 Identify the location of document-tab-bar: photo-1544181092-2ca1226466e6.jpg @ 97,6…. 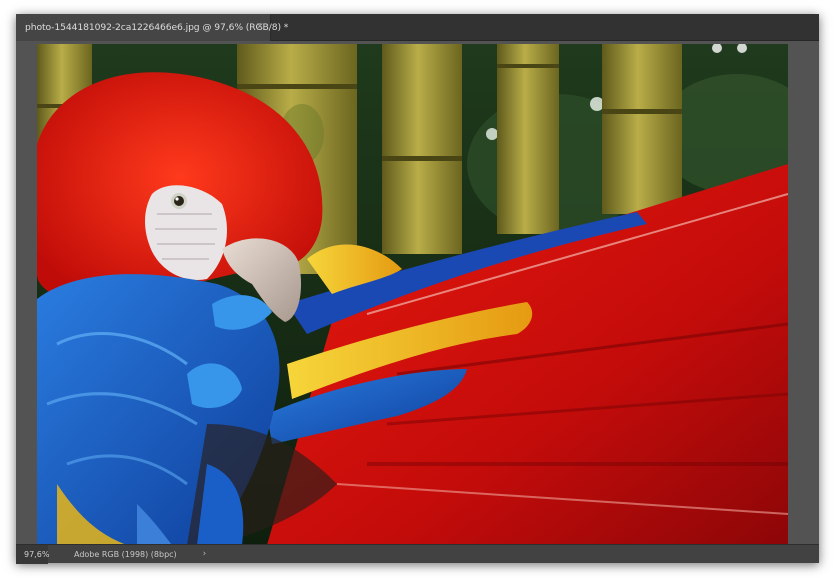
(417, 27).